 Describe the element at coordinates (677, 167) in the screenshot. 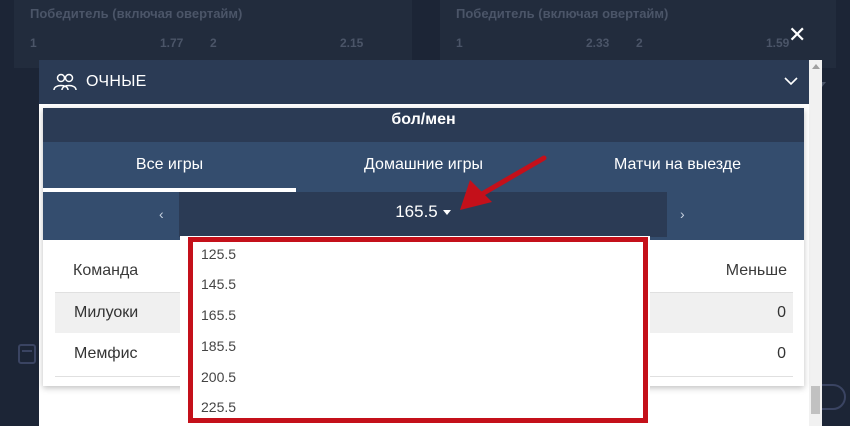

I see `tab-away-games: Матчи на выезде` at that location.